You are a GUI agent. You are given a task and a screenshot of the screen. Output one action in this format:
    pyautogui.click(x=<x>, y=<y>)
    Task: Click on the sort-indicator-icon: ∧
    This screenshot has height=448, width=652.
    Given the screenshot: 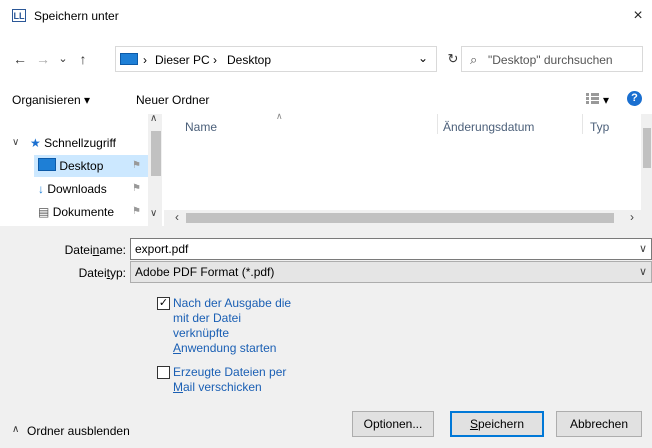 What is the action you would take?
    pyautogui.click(x=279, y=116)
    